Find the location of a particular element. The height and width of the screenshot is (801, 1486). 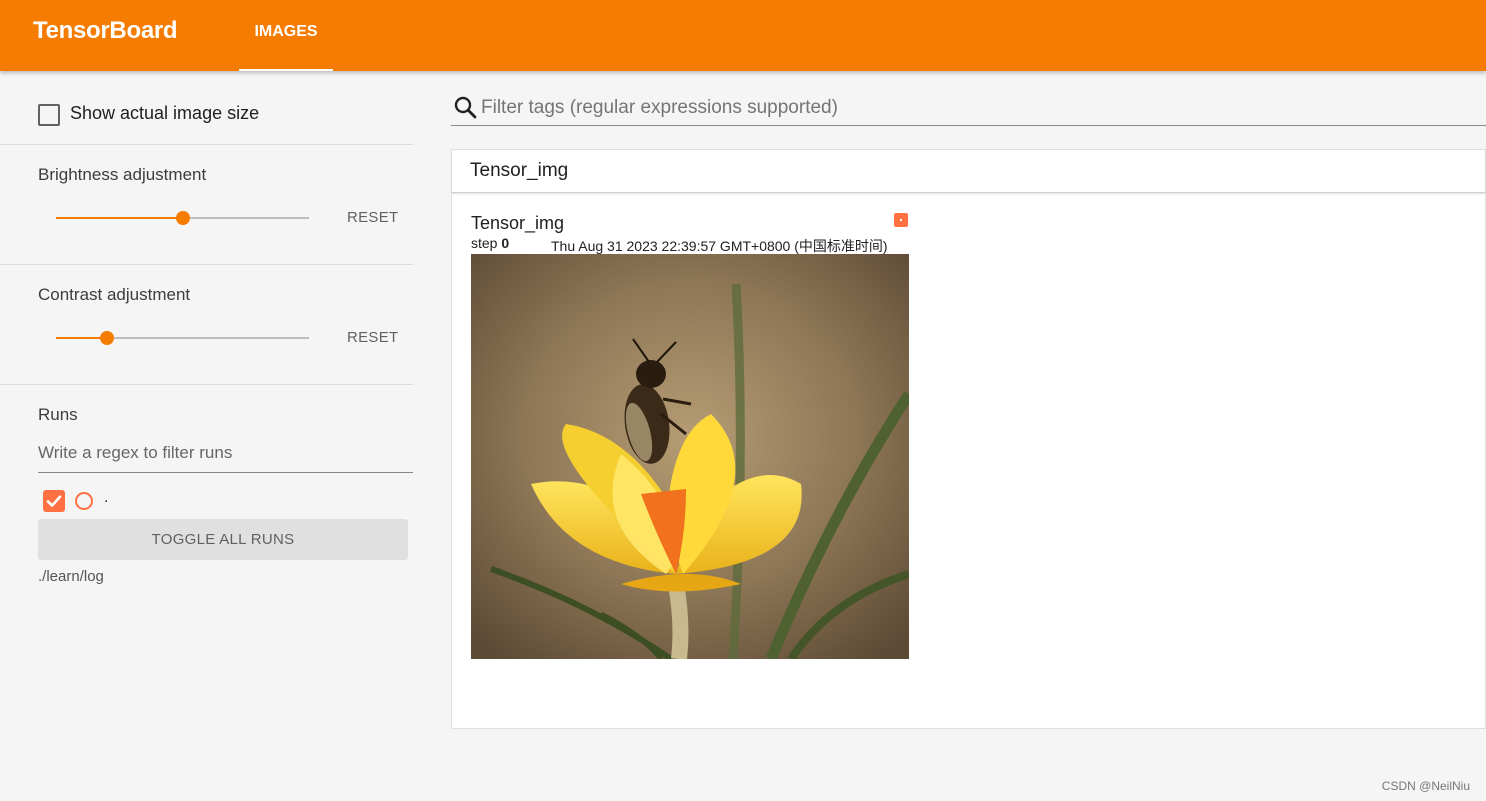

run-color-badge is located at coordinates (901, 220).